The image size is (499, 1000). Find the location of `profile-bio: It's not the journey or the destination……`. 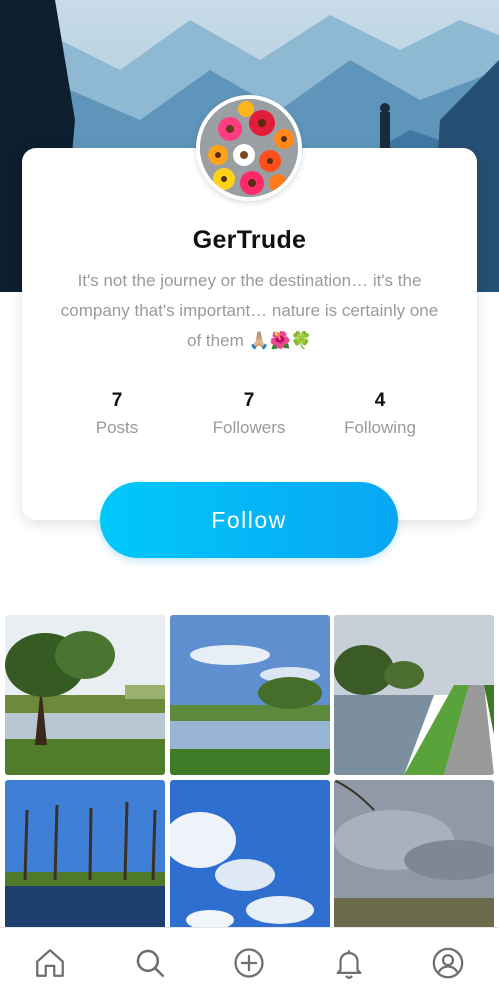

profile-bio: It's not the journey or the destination…… is located at coordinates (249, 310).